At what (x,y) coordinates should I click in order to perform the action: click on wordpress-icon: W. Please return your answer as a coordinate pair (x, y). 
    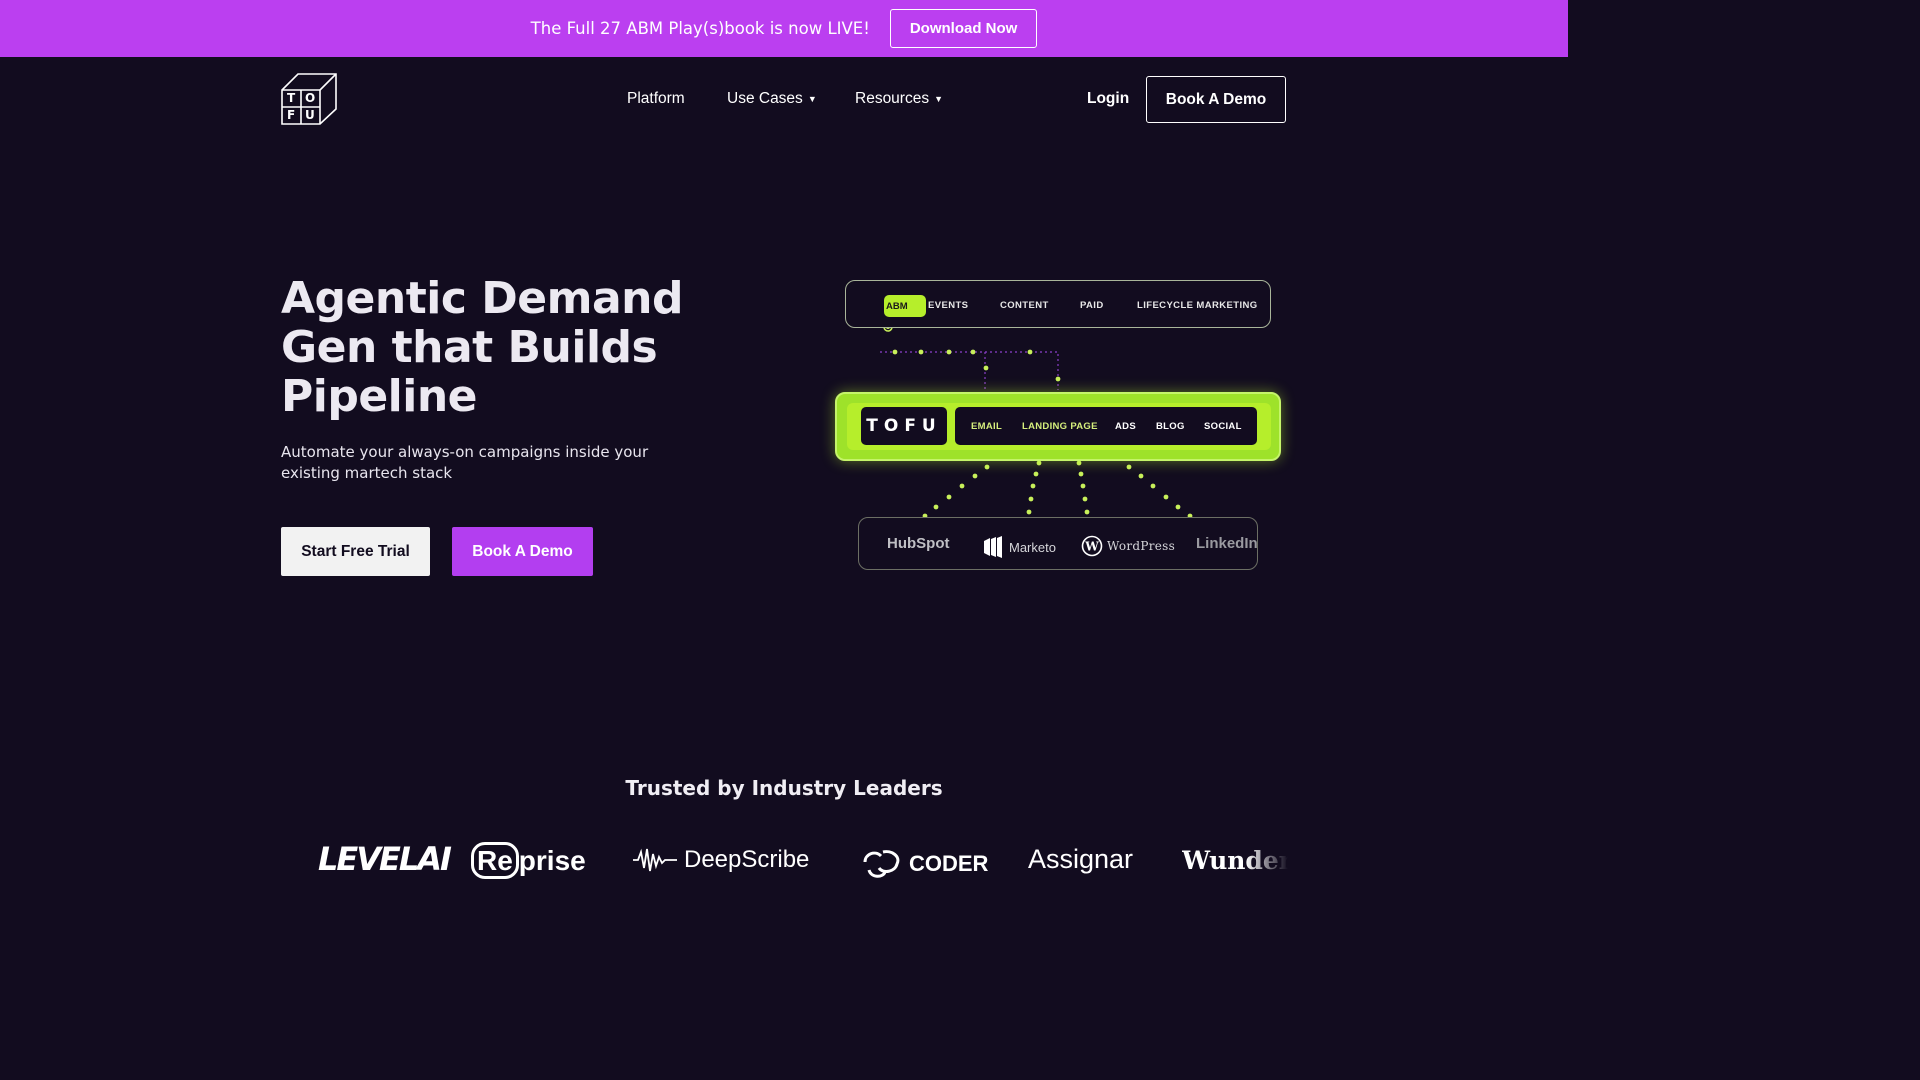
    Looking at the image, I should click on (1092, 546).